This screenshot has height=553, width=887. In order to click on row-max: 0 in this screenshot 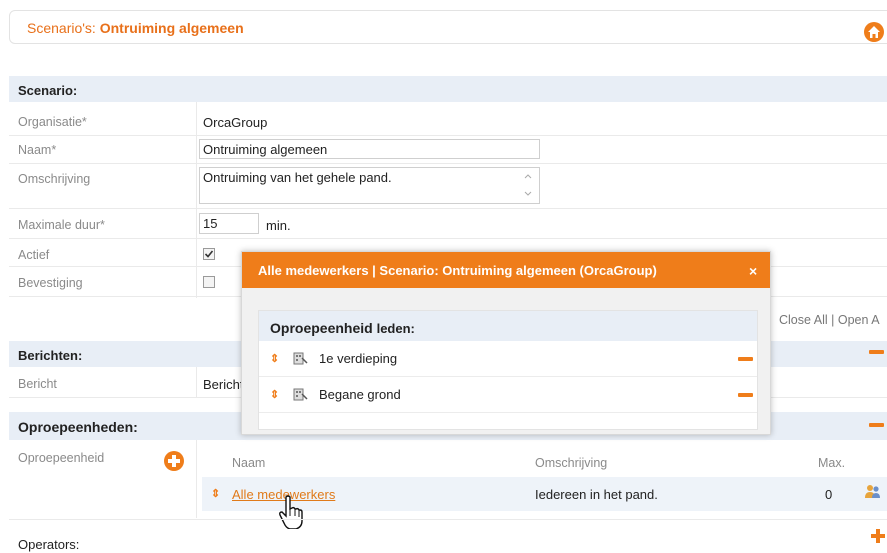, I will do `click(829, 494)`.